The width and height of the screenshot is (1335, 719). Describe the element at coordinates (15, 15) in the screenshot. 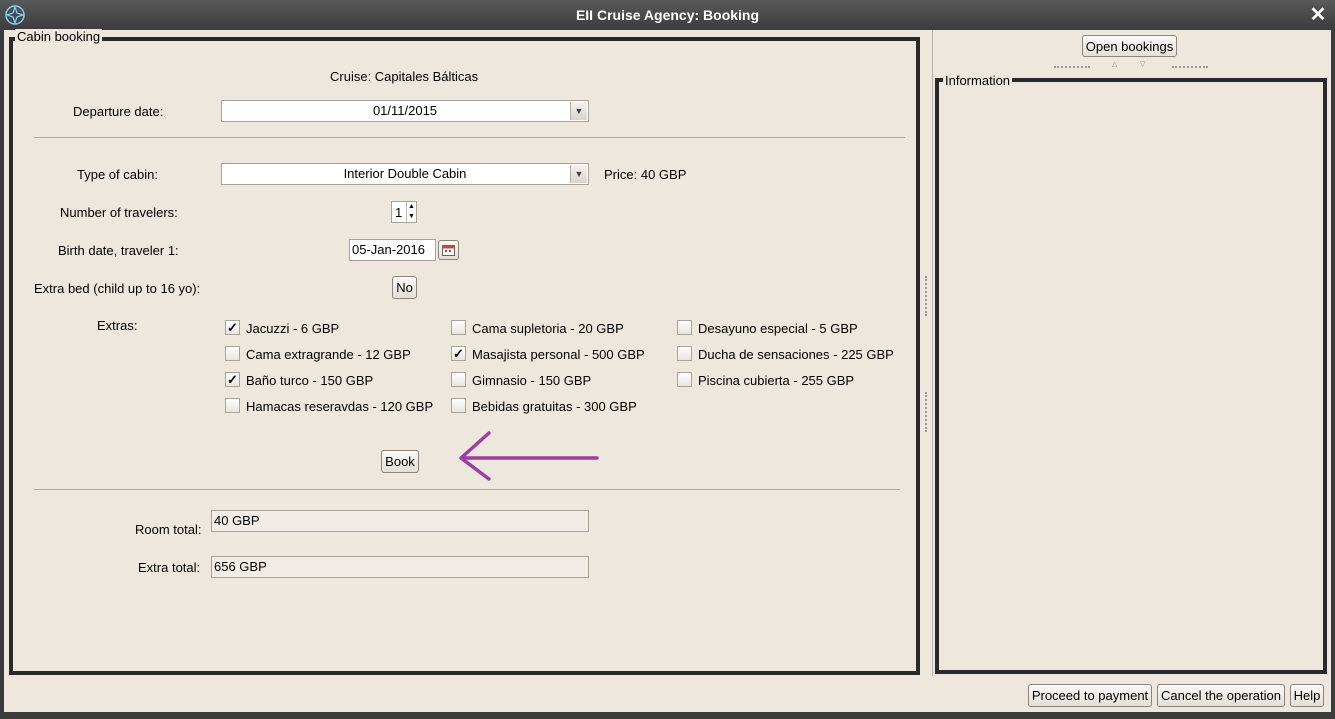

I see `app-logo-icon` at that location.